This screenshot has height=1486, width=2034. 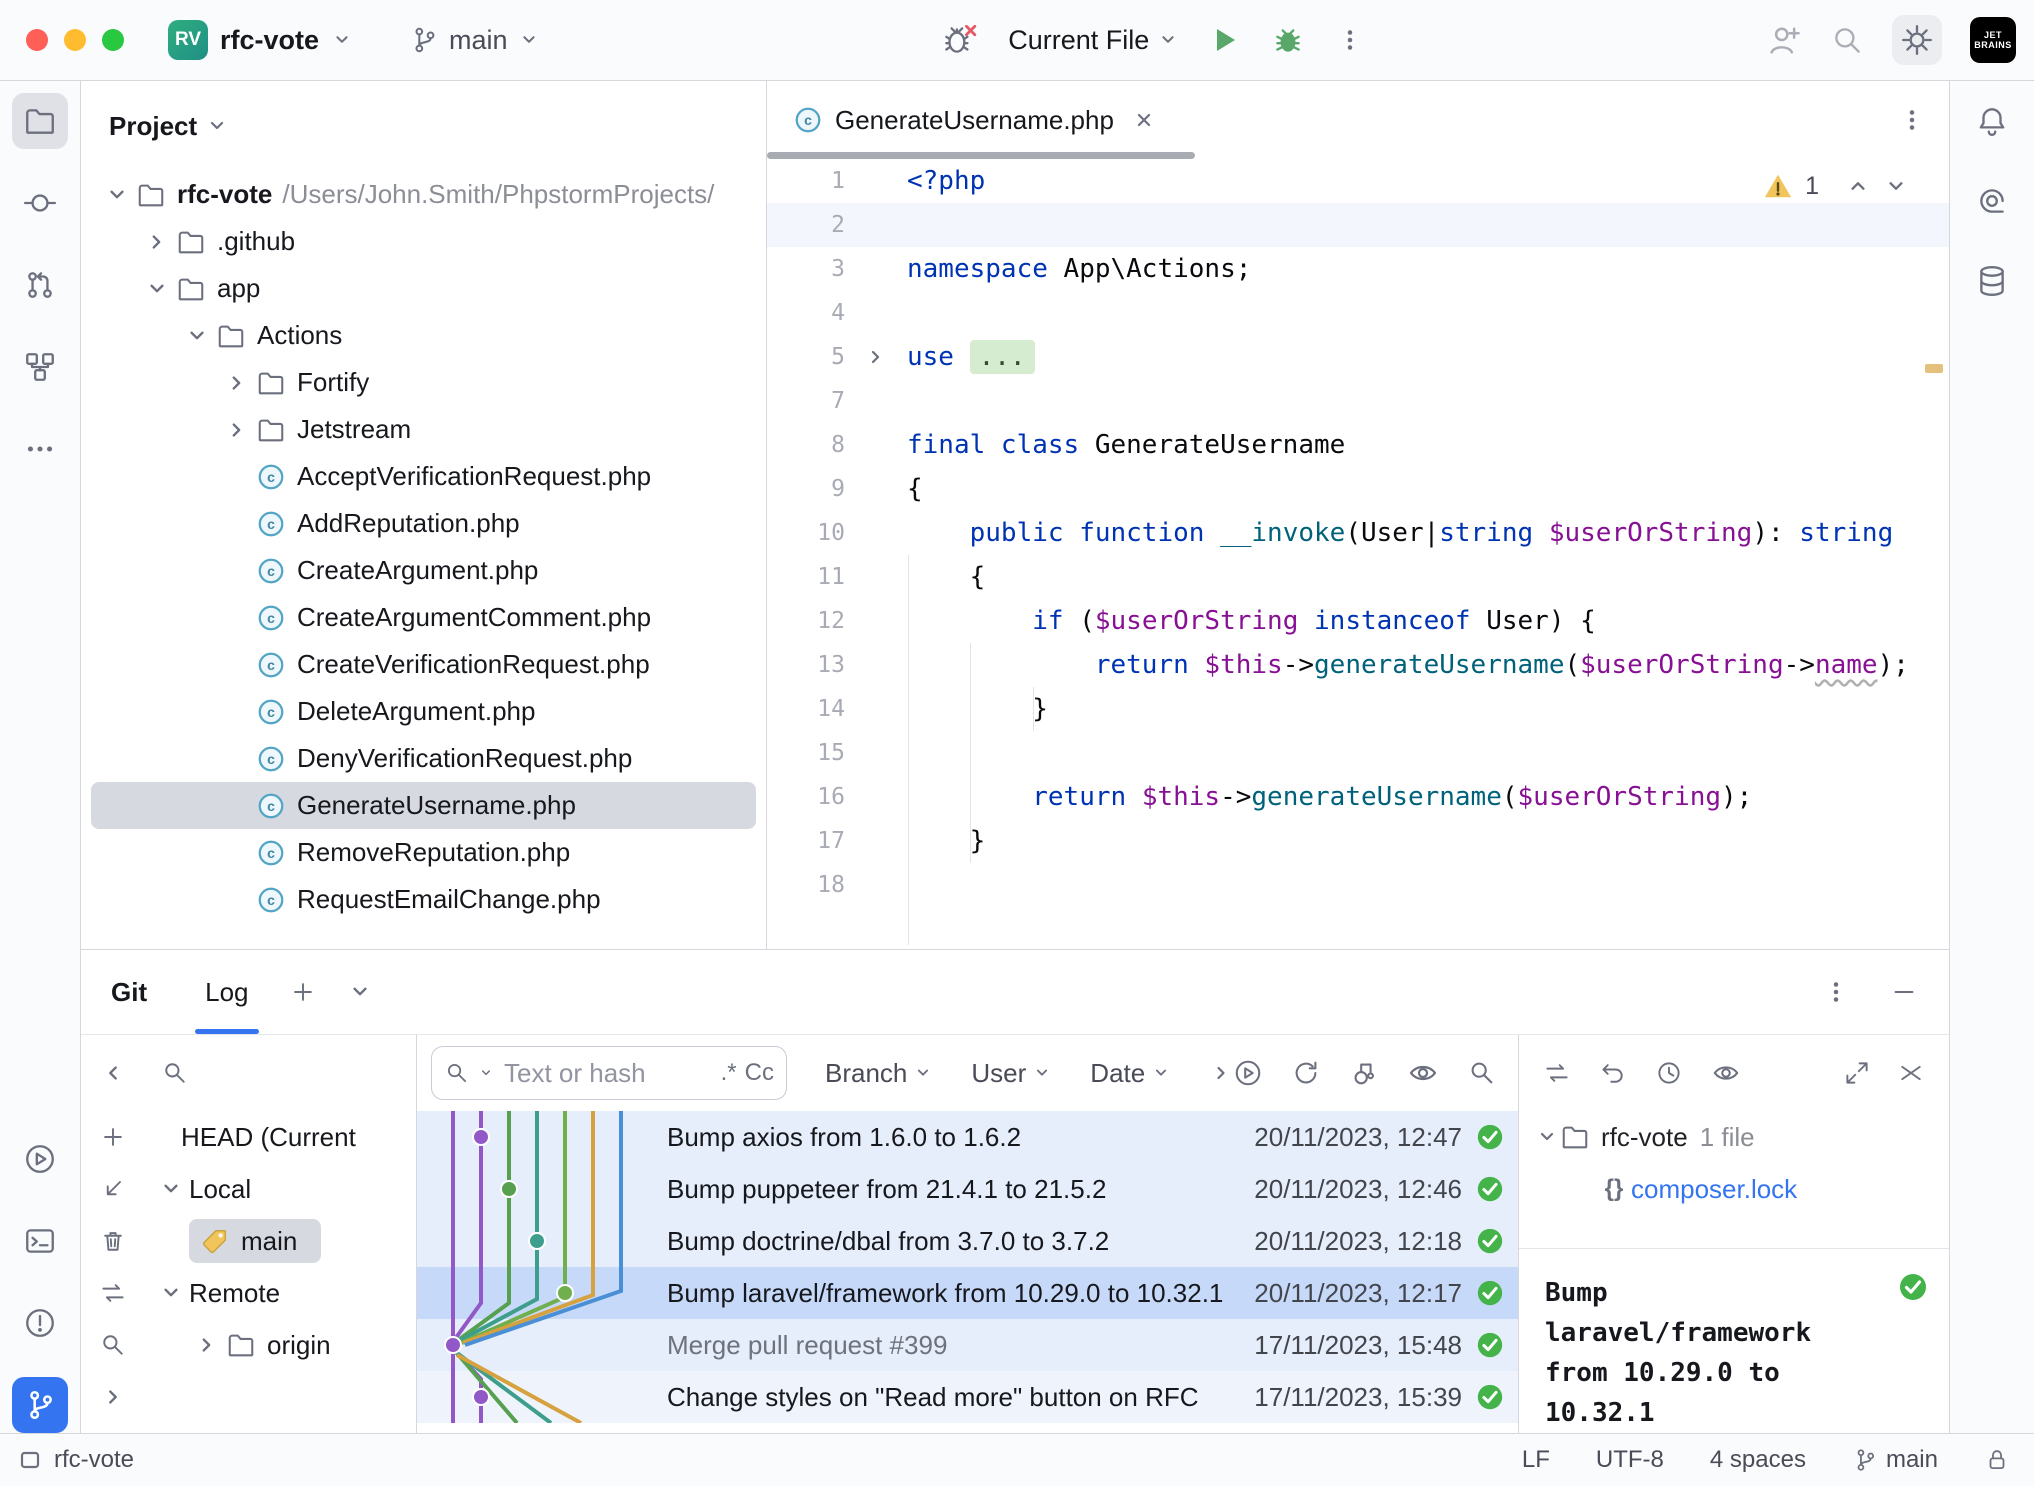 What do you see at coordinates (759, 1073) in the screenshot?
I see `match-case-toggle: Cc` at bounding box center [759, 1073].